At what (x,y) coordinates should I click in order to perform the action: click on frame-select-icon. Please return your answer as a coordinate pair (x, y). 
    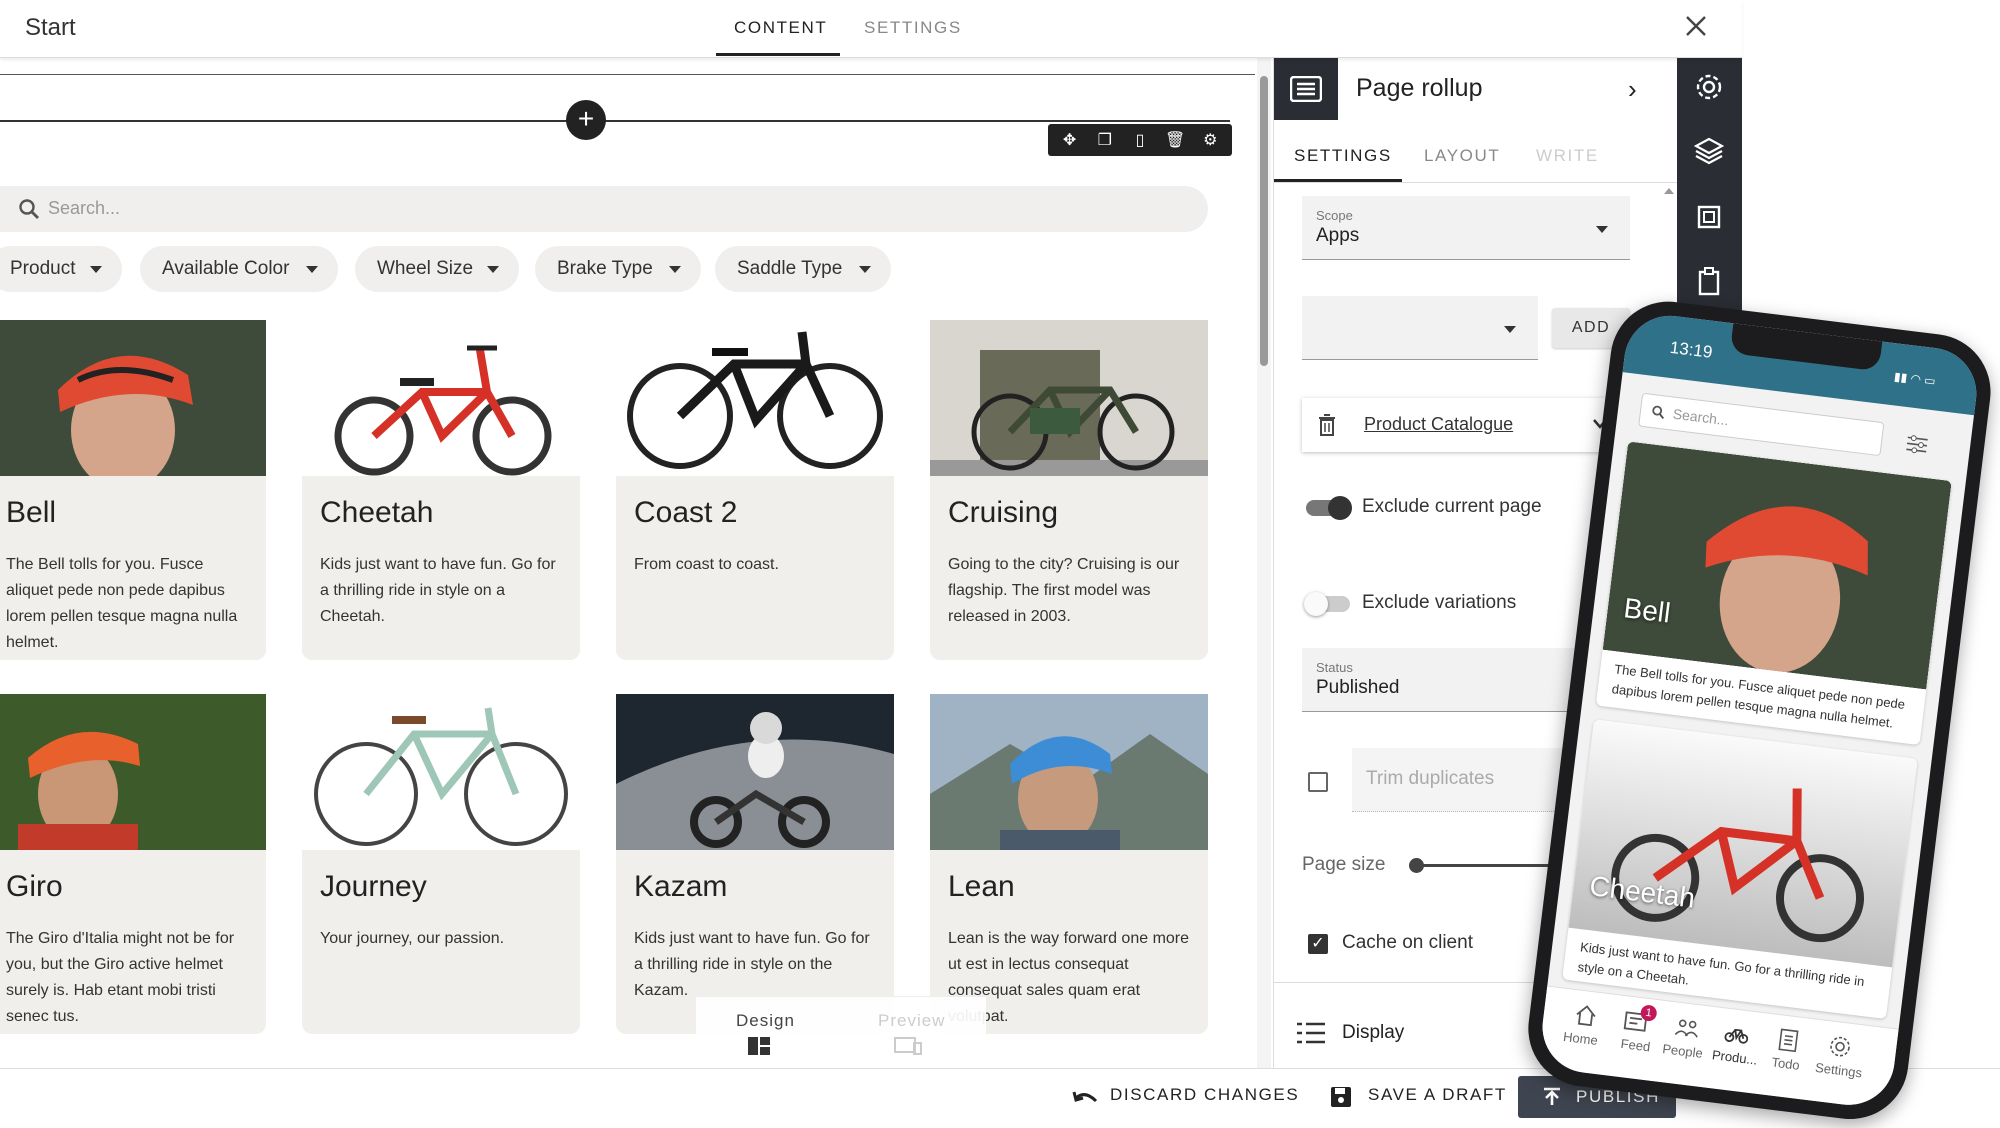
    Looking at the image, I should click on (1709, 217).